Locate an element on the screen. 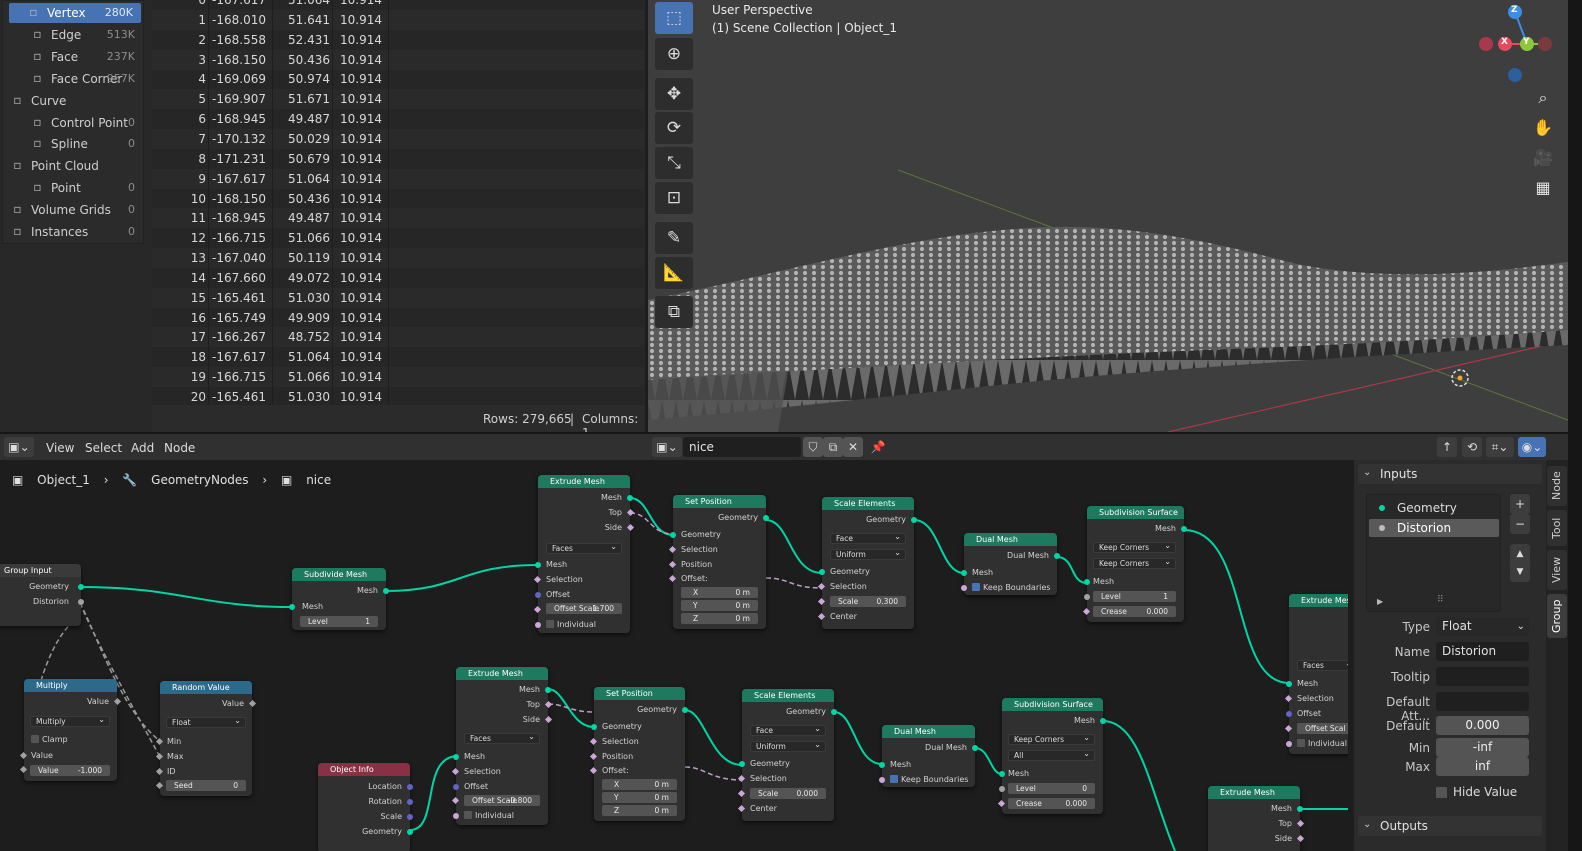  menu-add: Add is located at coordinates (142, 448).